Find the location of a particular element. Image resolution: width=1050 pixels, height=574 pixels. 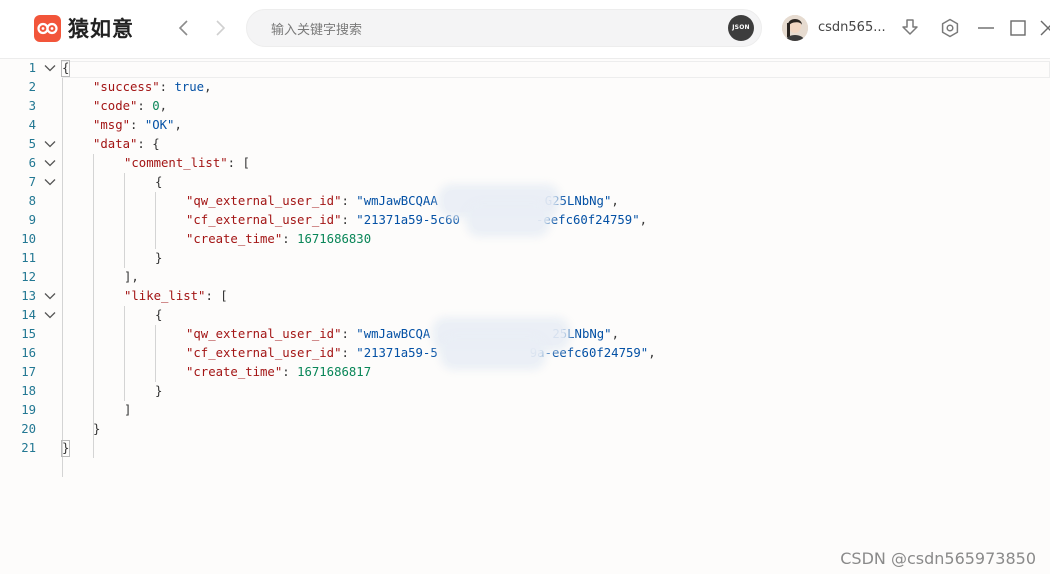

json-number: 0 is located at coordinates (156, 106).